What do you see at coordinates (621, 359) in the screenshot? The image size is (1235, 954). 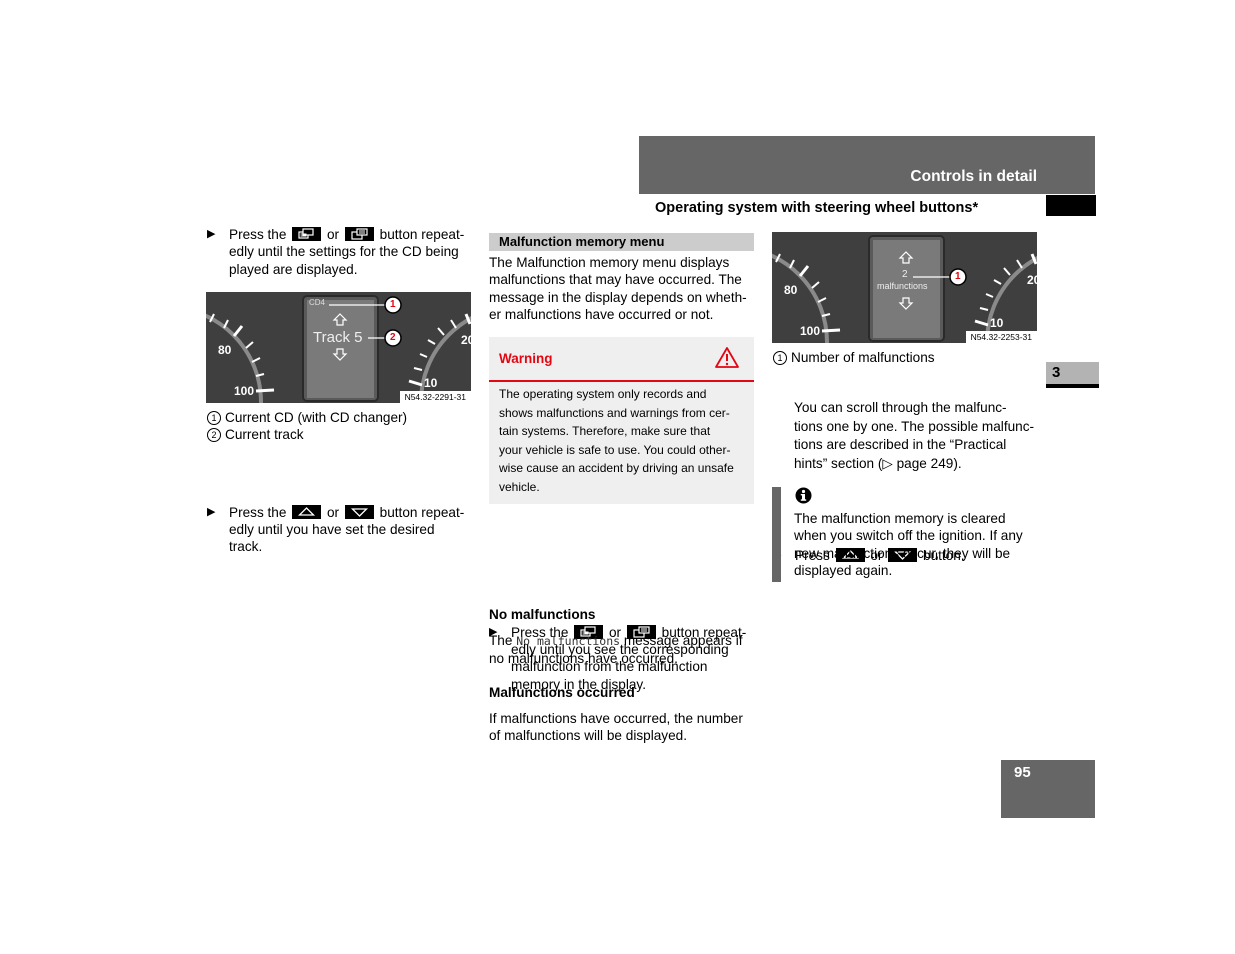 I see `warning-header: Warning` at bounding box center [621, 359].